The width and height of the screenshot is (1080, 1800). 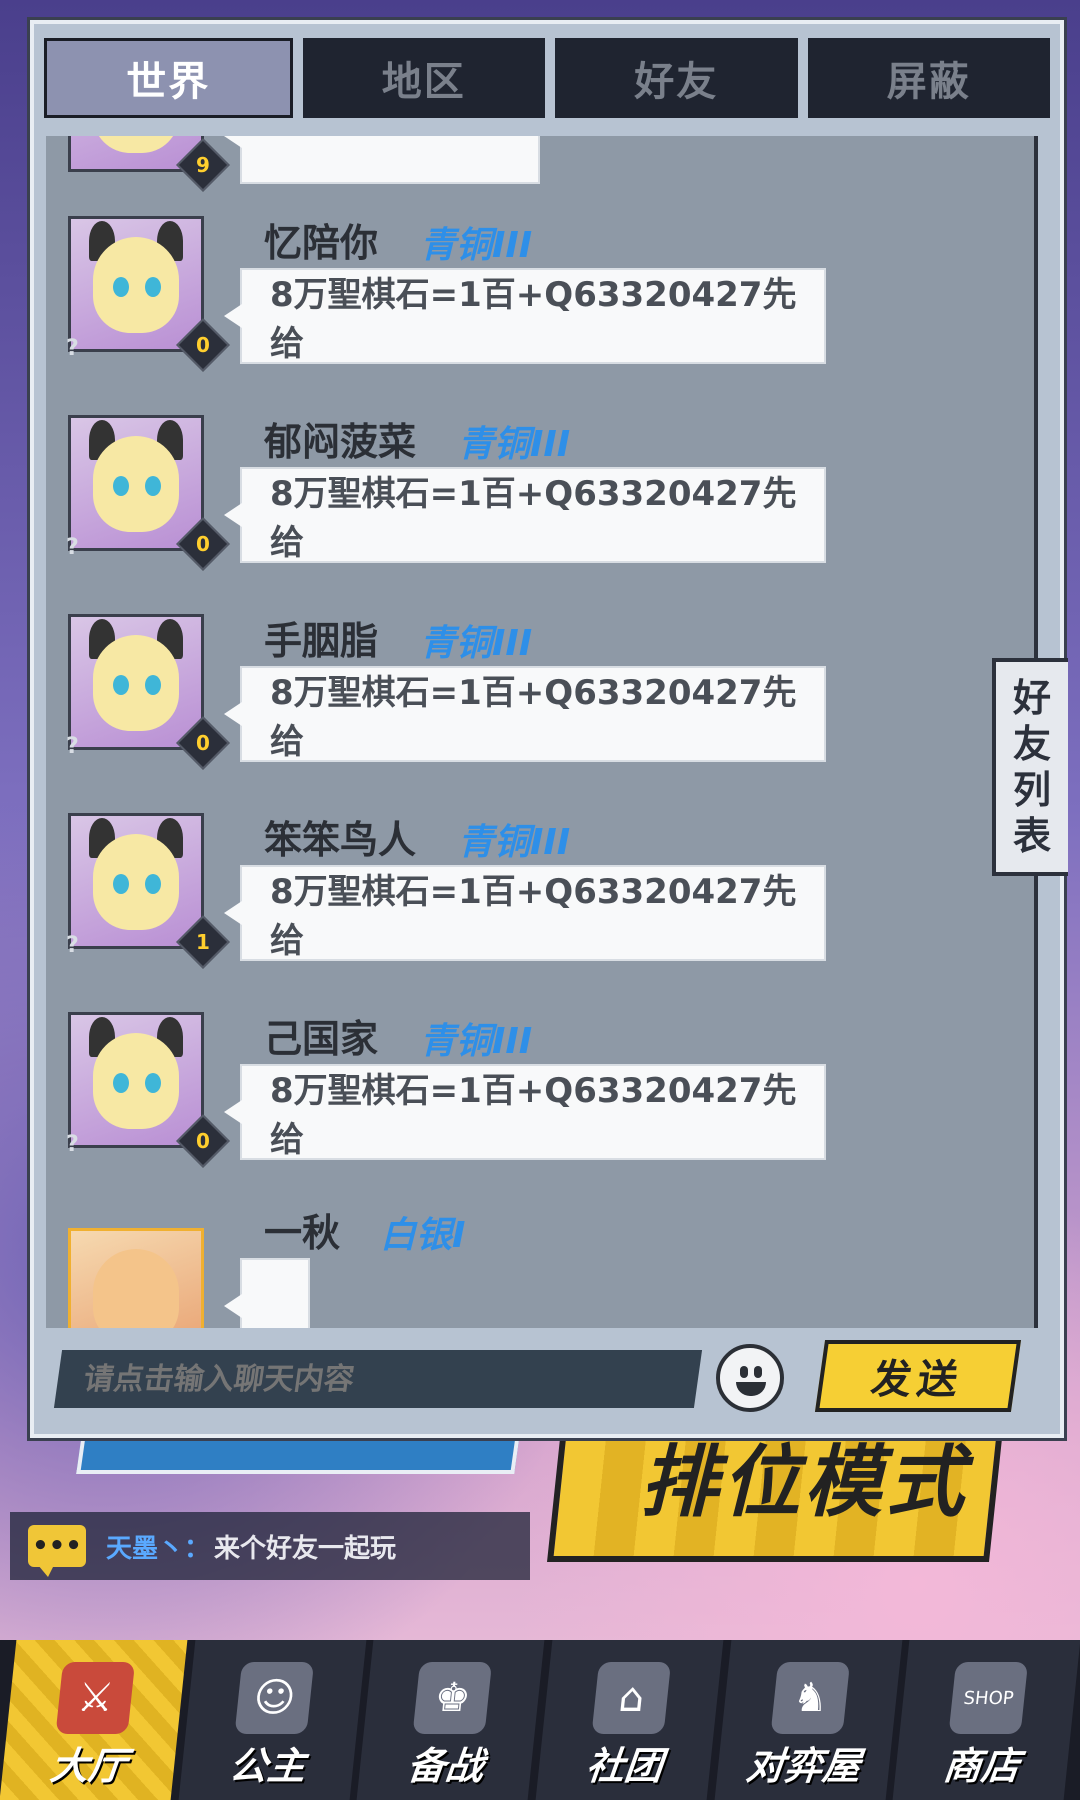 I want to click on broadcast-message: 来个好友一起玩, so click(x=305, y=1548).